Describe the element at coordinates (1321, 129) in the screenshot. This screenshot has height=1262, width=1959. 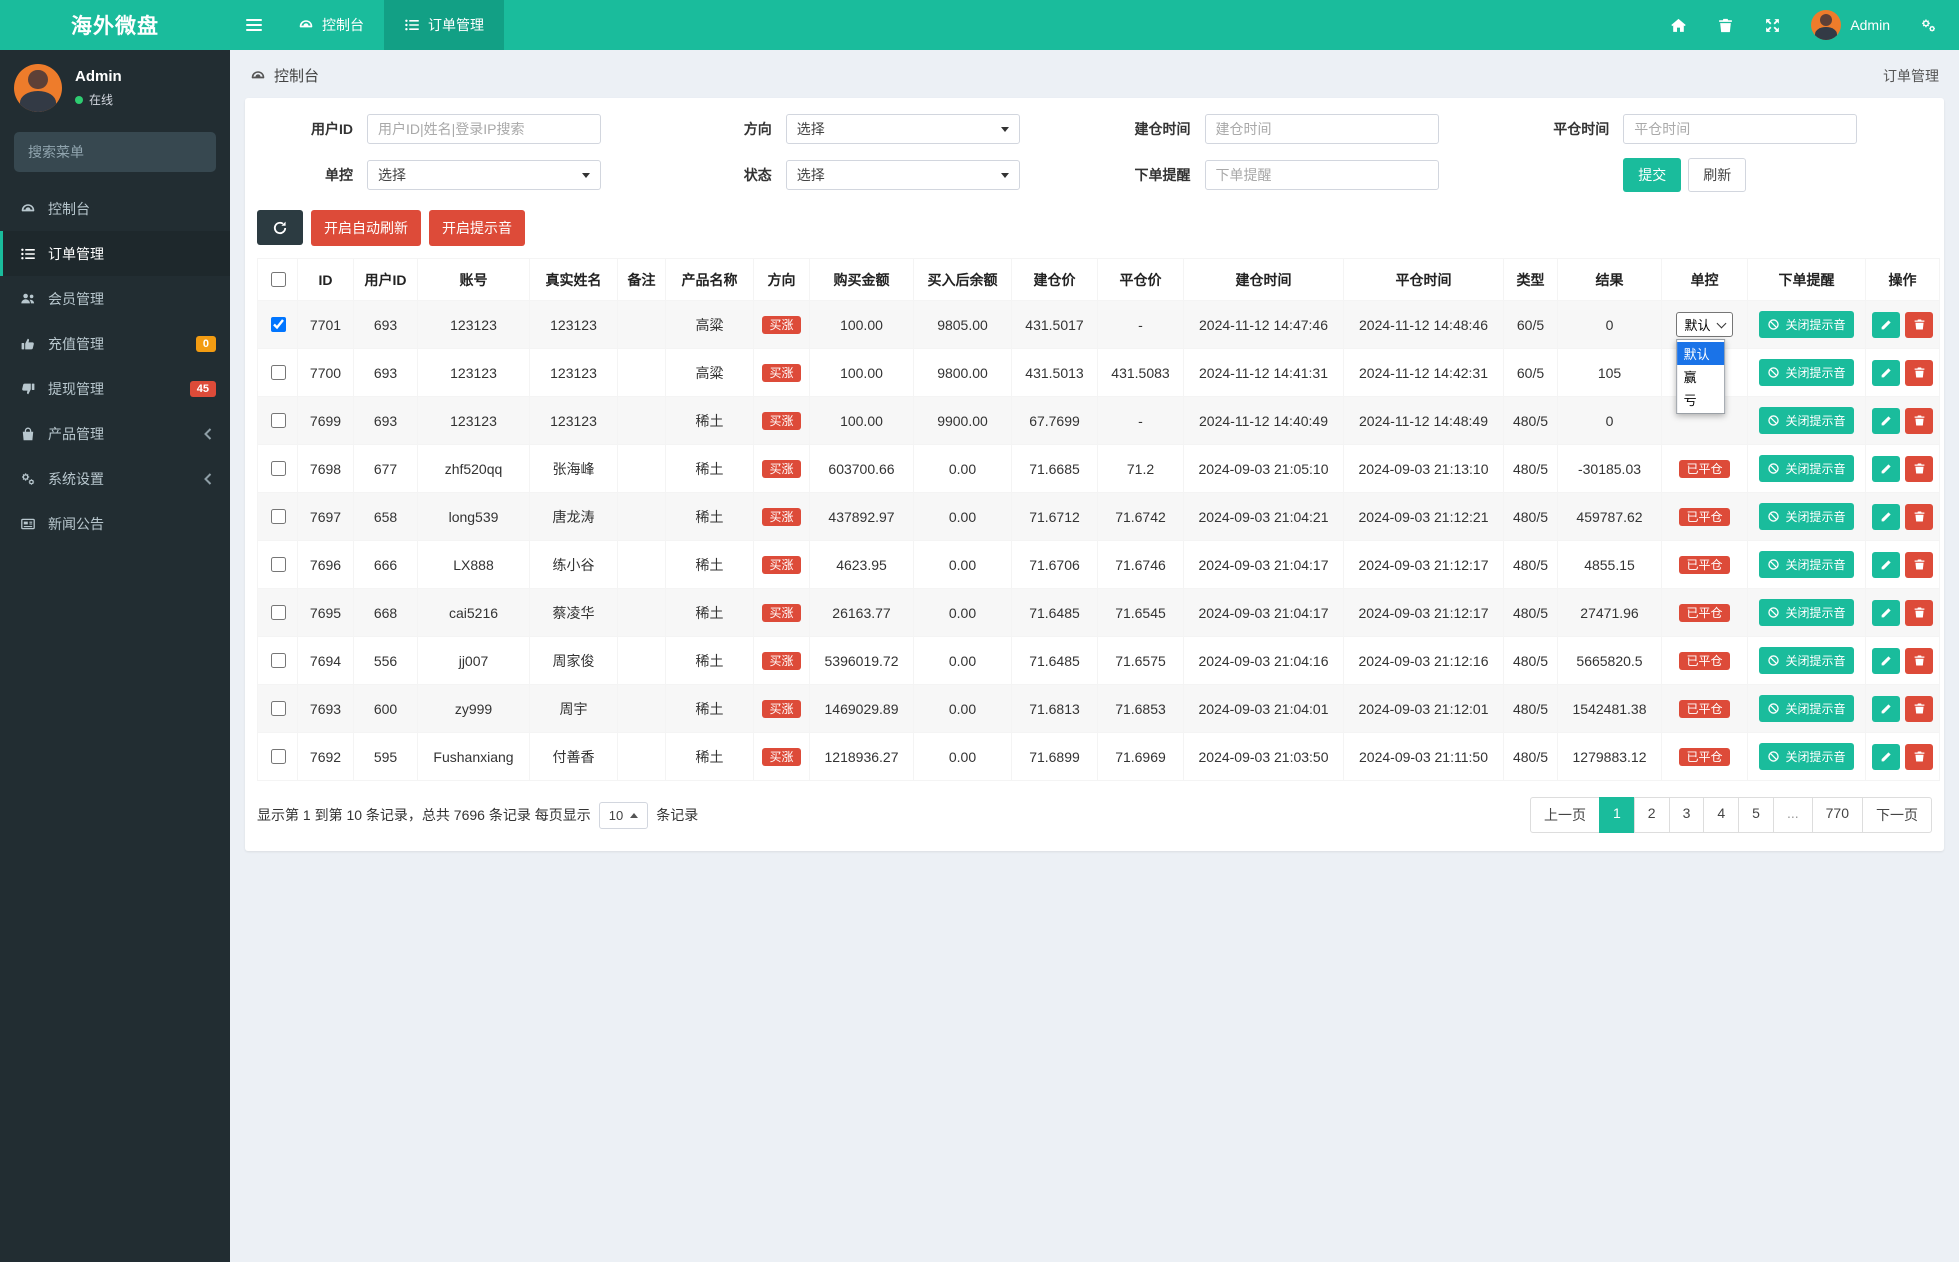
I see `open-time-input` at that location.